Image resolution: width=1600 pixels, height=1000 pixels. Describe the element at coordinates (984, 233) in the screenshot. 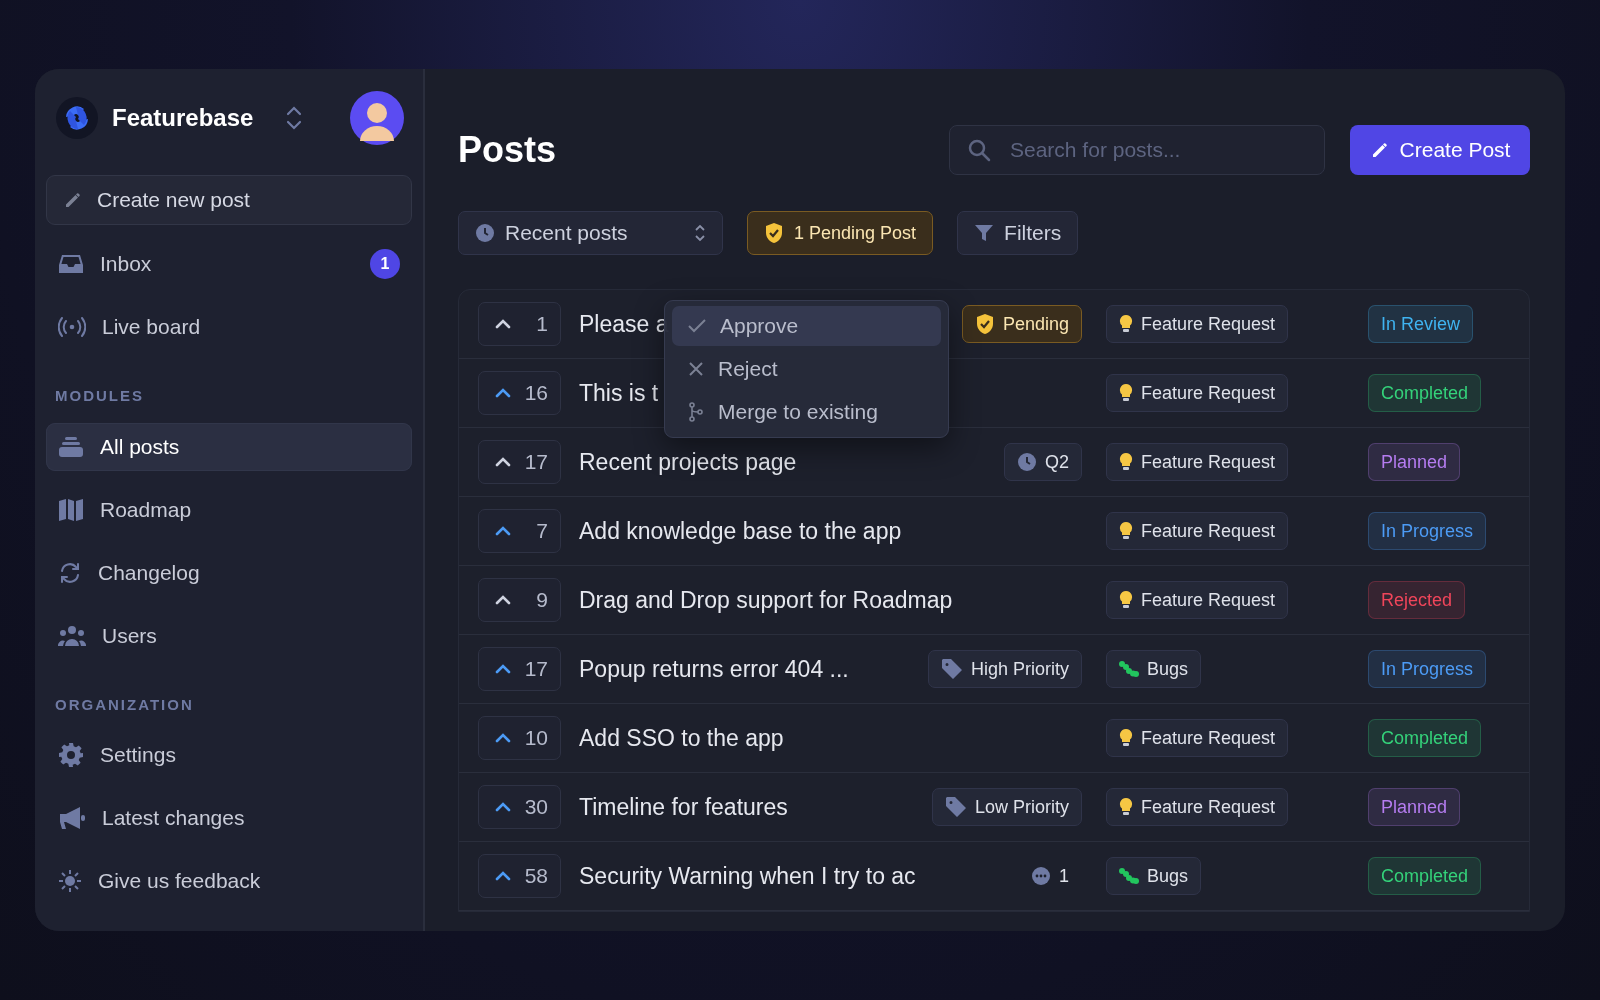

I see `filter-icon` at that location.